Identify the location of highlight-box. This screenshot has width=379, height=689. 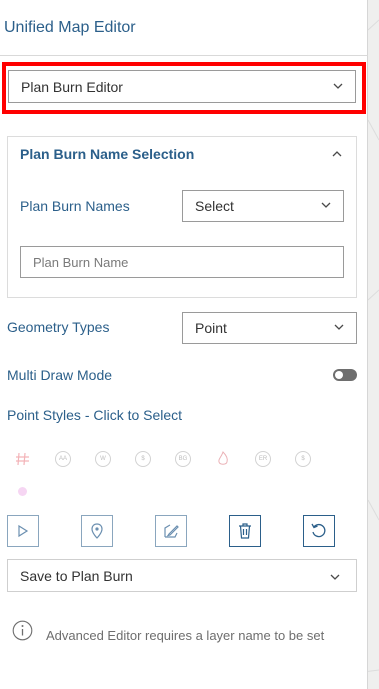
(184, 88).